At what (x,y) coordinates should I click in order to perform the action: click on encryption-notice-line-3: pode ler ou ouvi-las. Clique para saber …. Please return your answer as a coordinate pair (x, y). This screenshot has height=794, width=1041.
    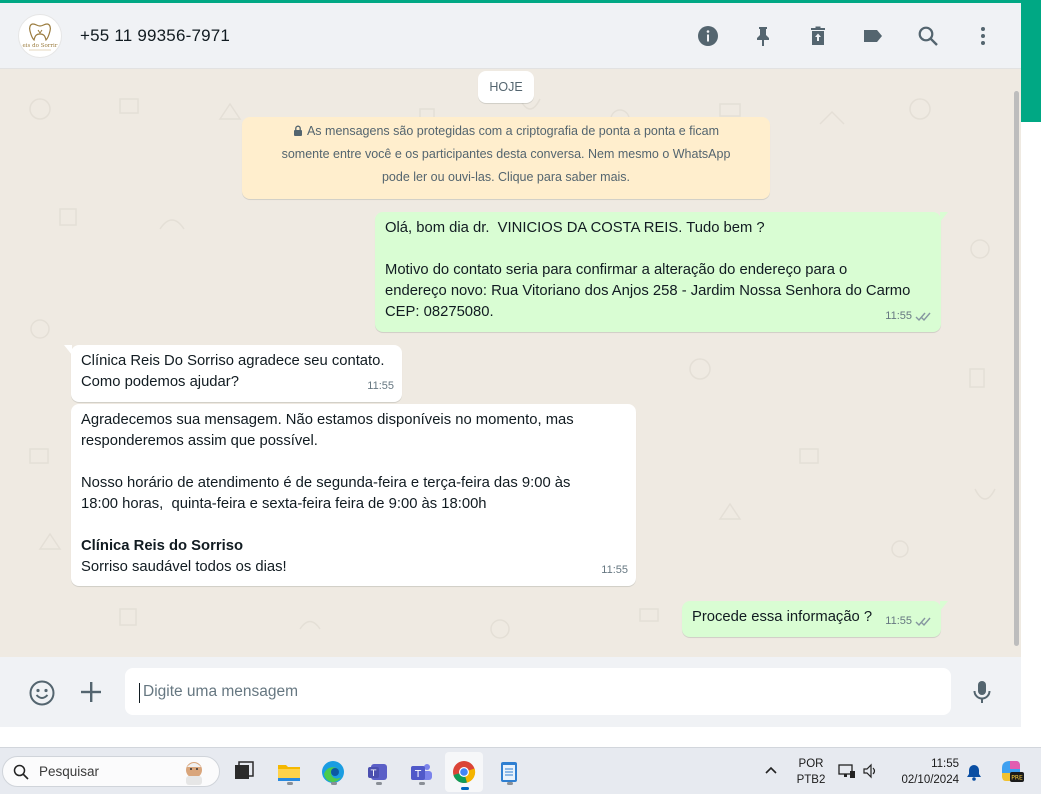
    Looking at the image, I should click on (506, 177).